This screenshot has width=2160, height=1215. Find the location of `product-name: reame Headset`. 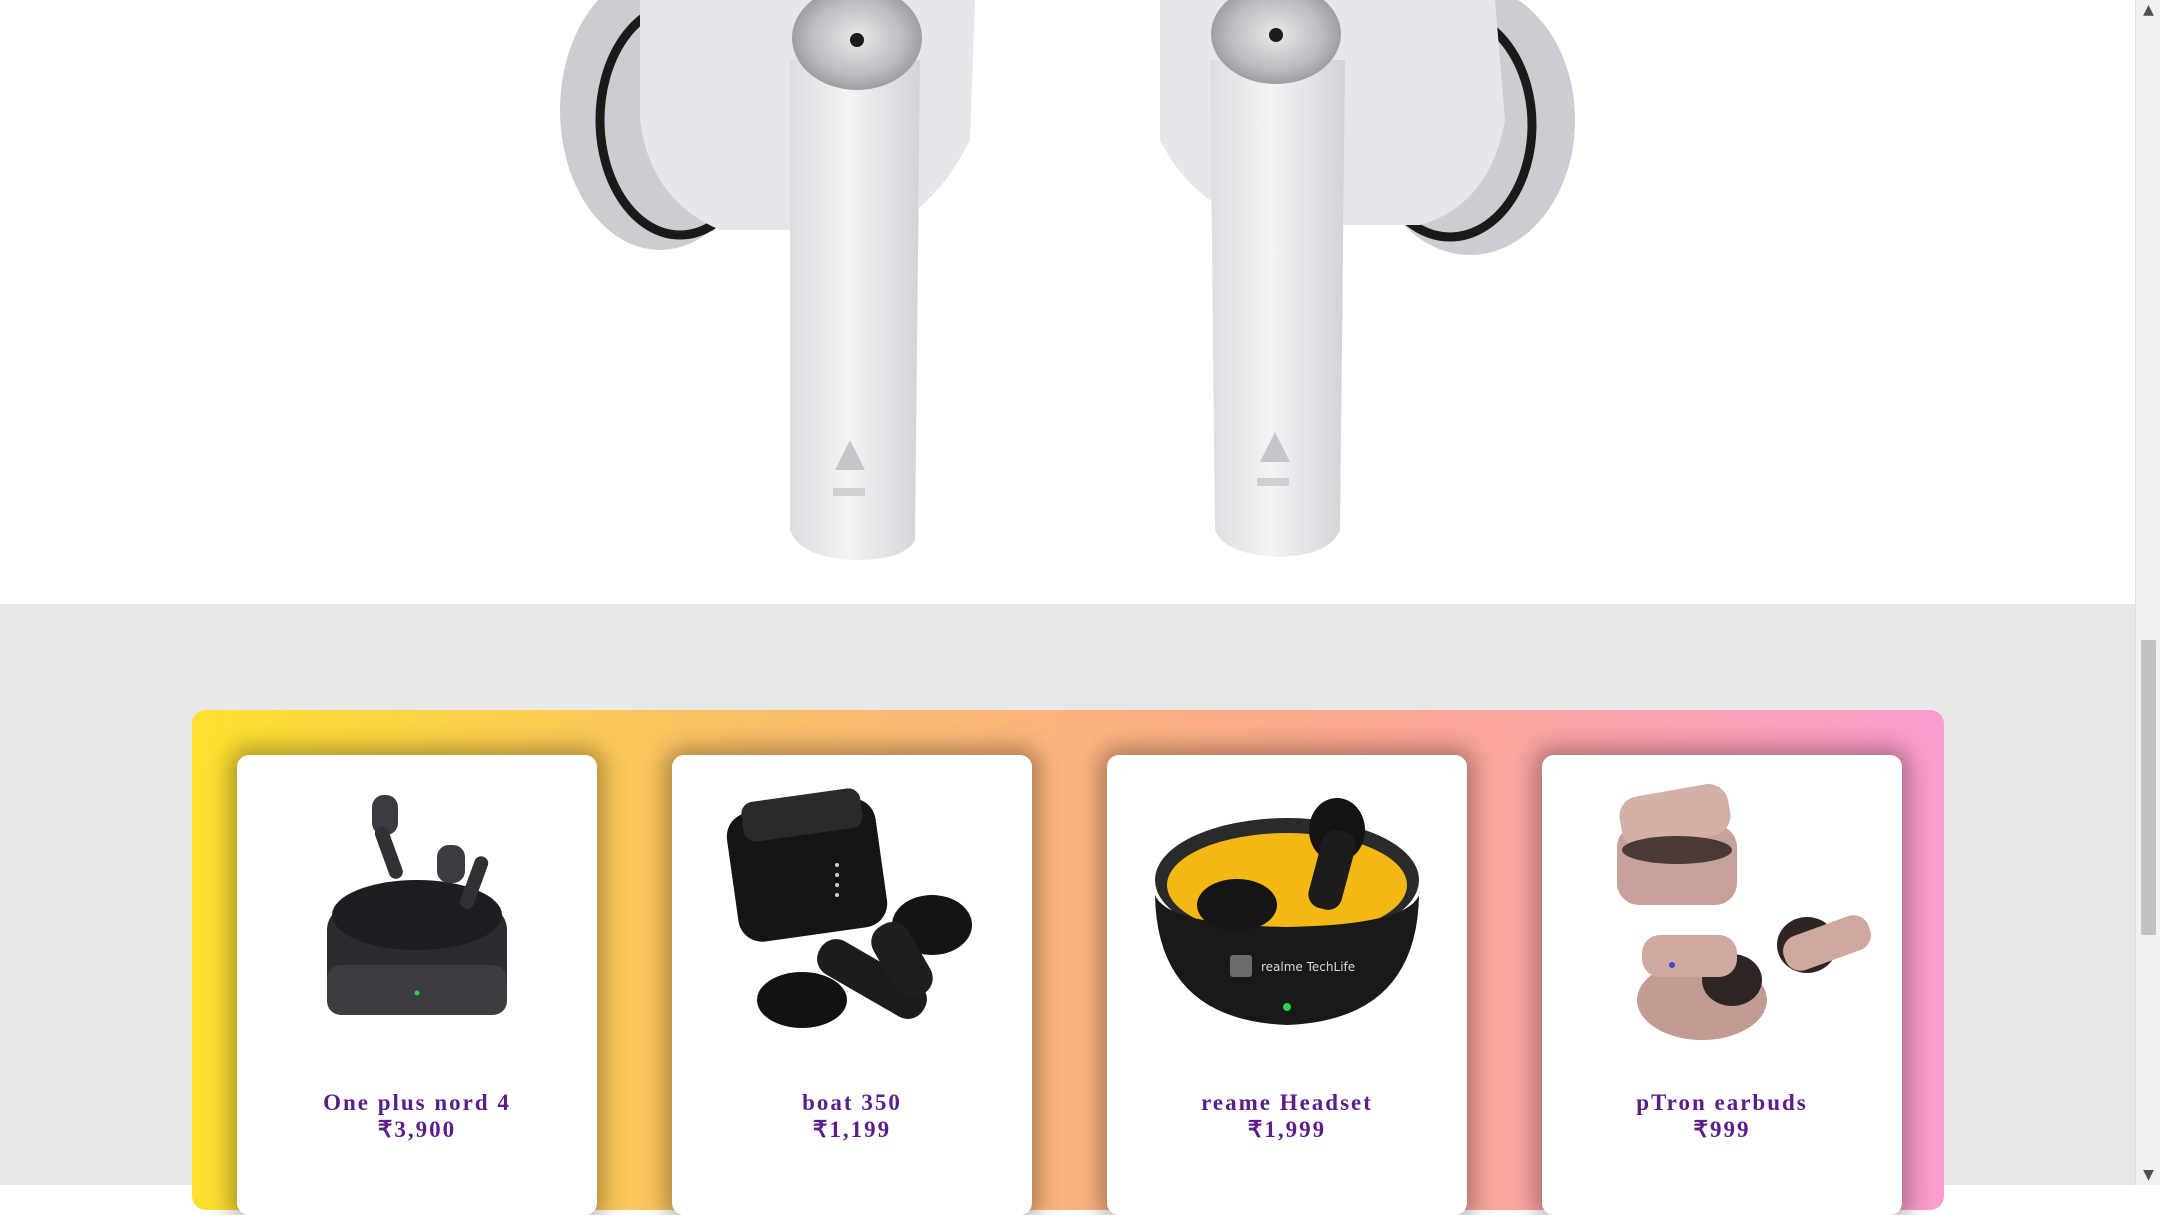

product-name: reame Headset is located at coordinates (1287, 1103).